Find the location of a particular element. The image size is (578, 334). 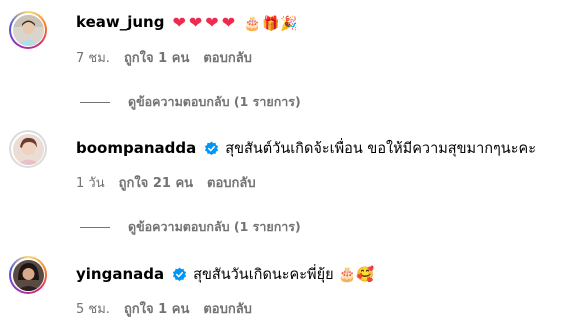

comment-likes: ถูกใจ 21 คน is located at coordinates (156, 182).